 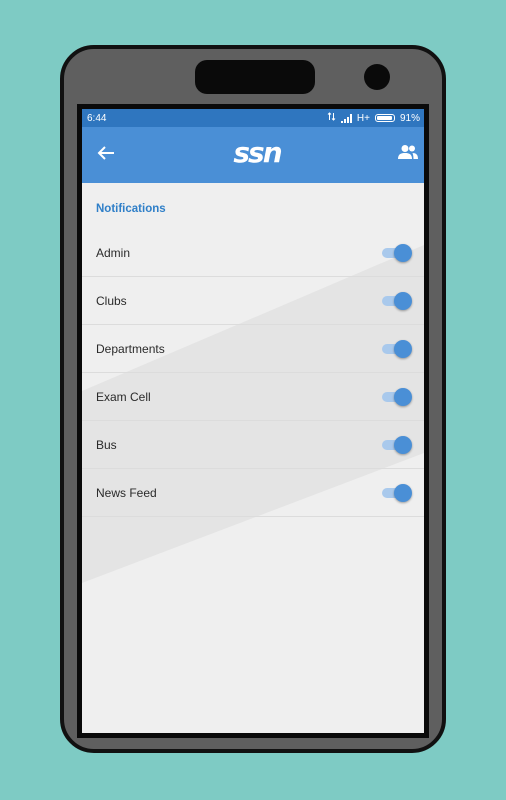 I want to click on phone-camera, so click(x=377, y=77).